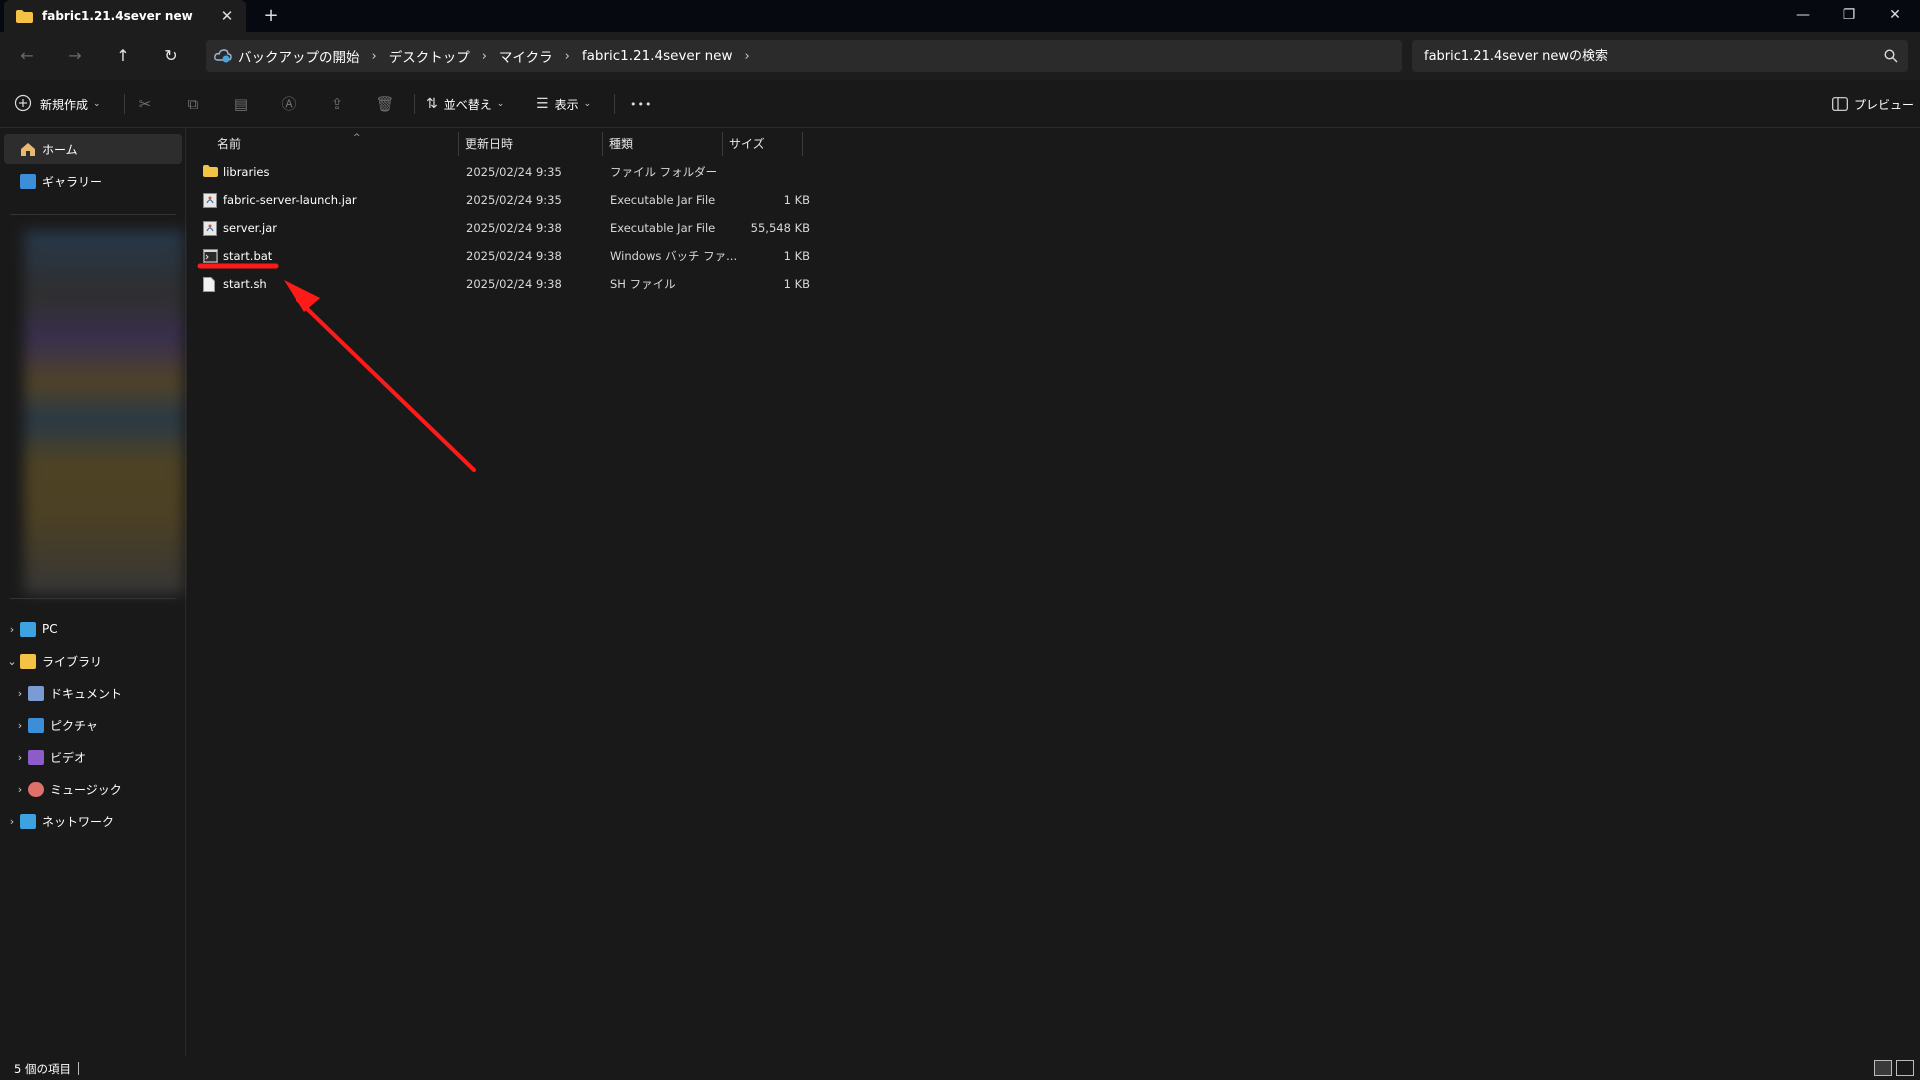 The height and width of the screenshot is (1080, 1920). Describe the element at coordinates (1905, 1068) in the screenshot. I see `large-icons-view-icon` at that location.